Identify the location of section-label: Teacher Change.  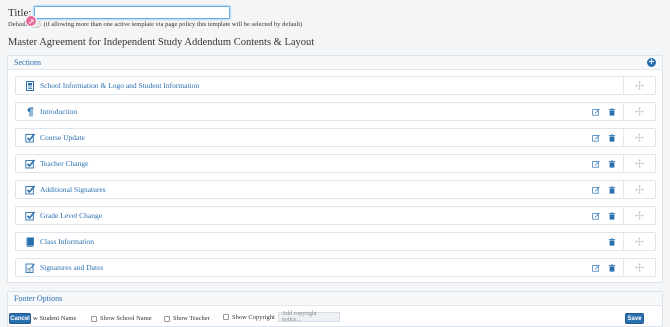
(64, 163).